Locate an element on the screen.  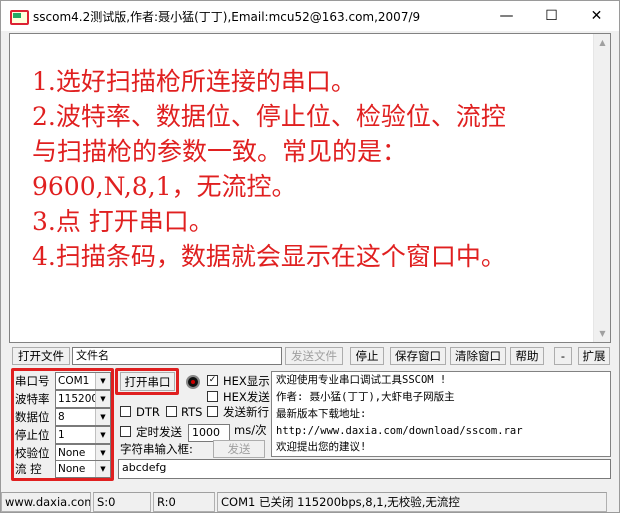
baud-select: 115200 ▼ is located at coordinates (83, 399).